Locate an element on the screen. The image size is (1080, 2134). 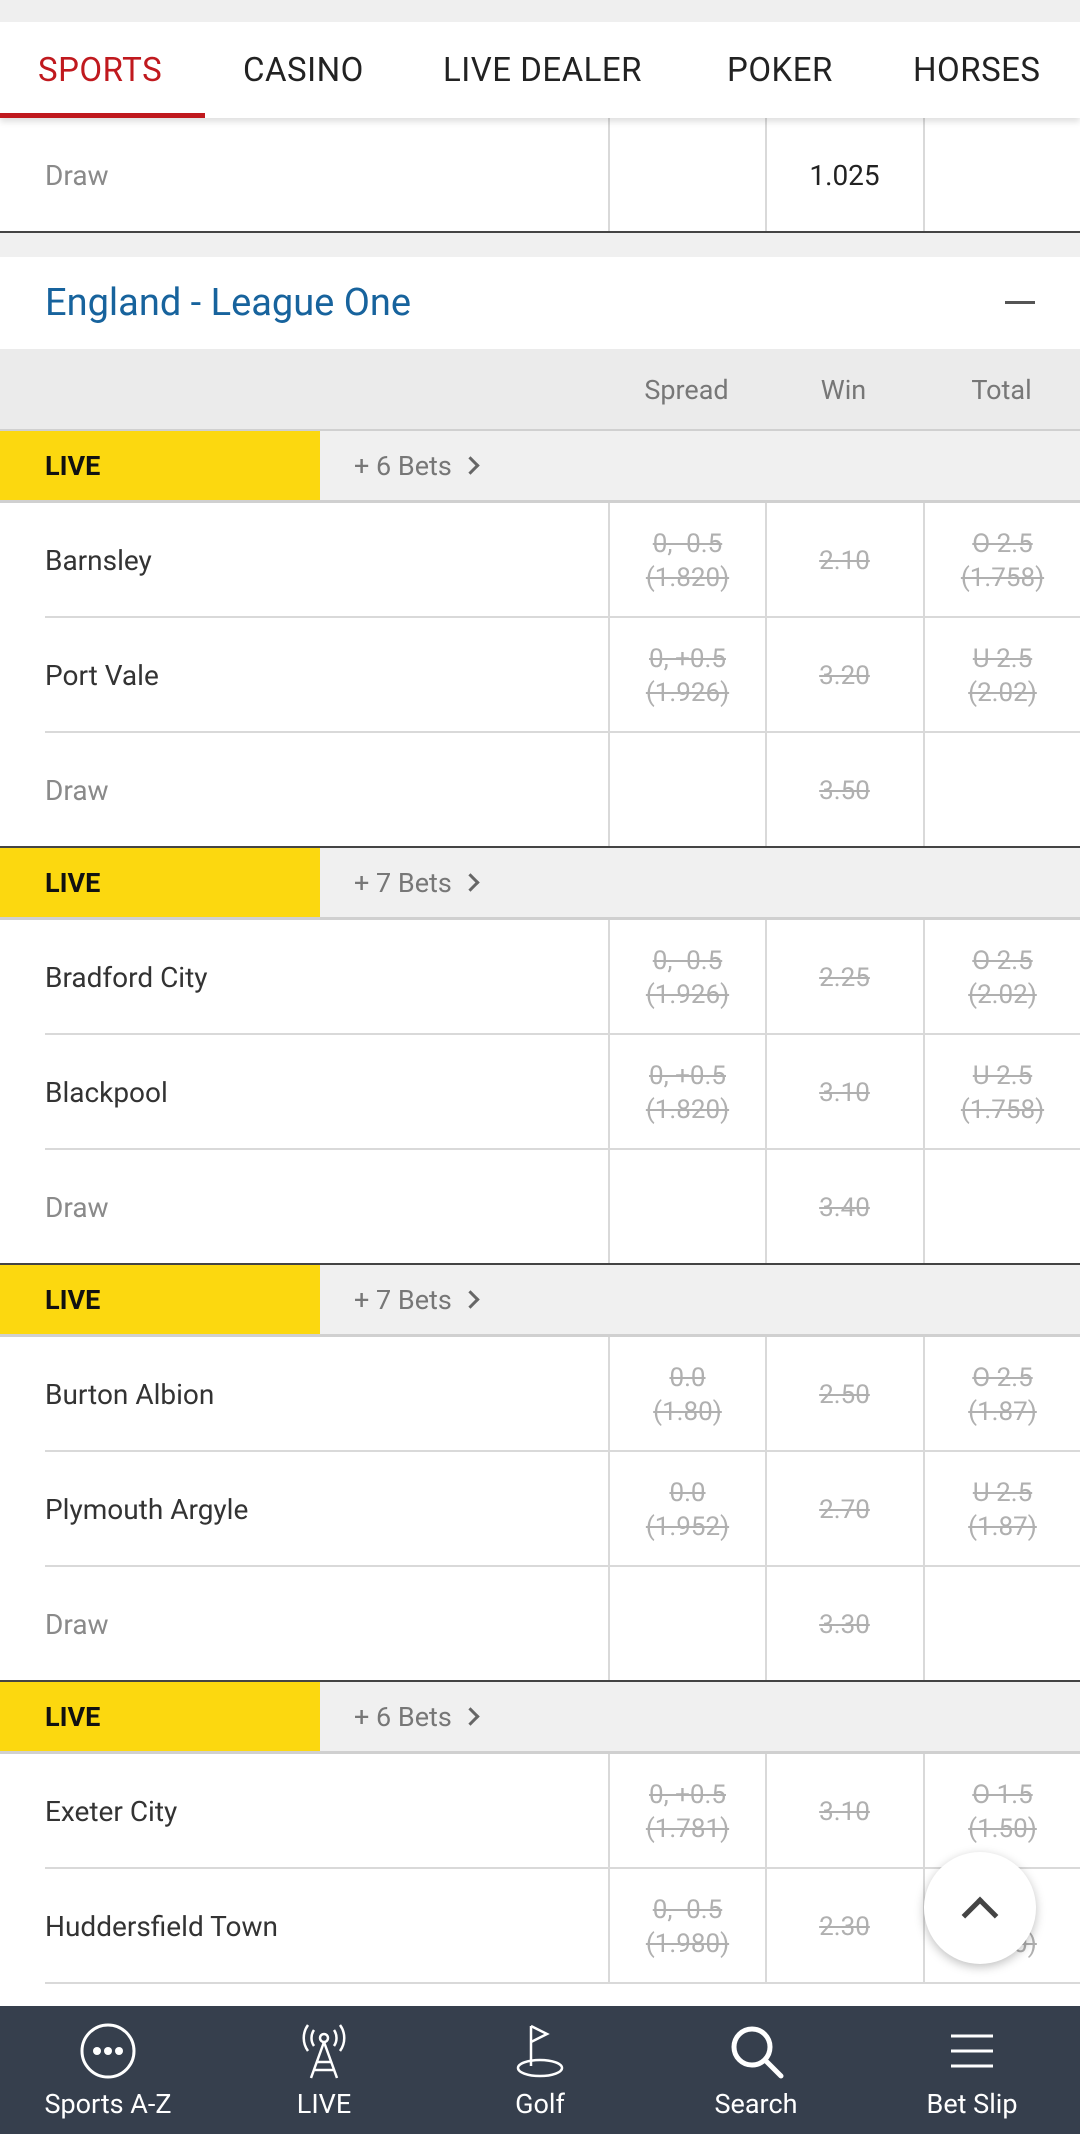
team-name: Port Vale is located at coordinates (102, 675).